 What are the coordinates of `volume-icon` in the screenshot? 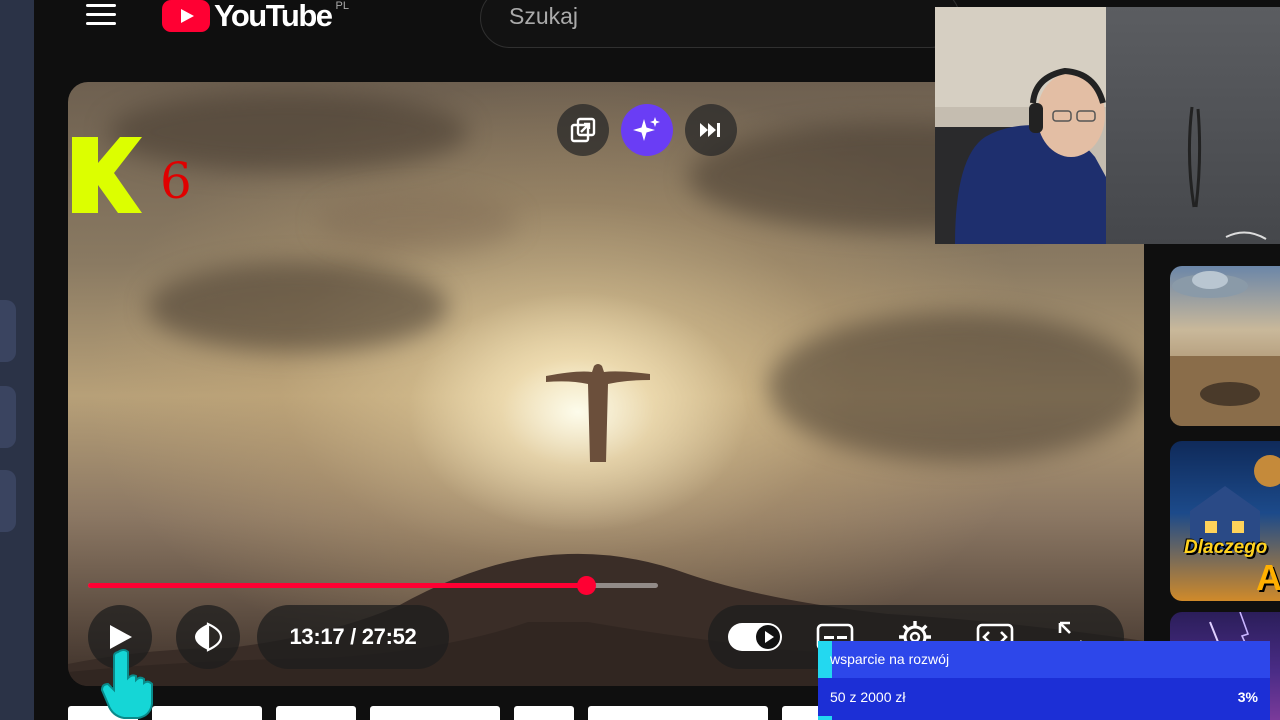 It's located at (209, 637).